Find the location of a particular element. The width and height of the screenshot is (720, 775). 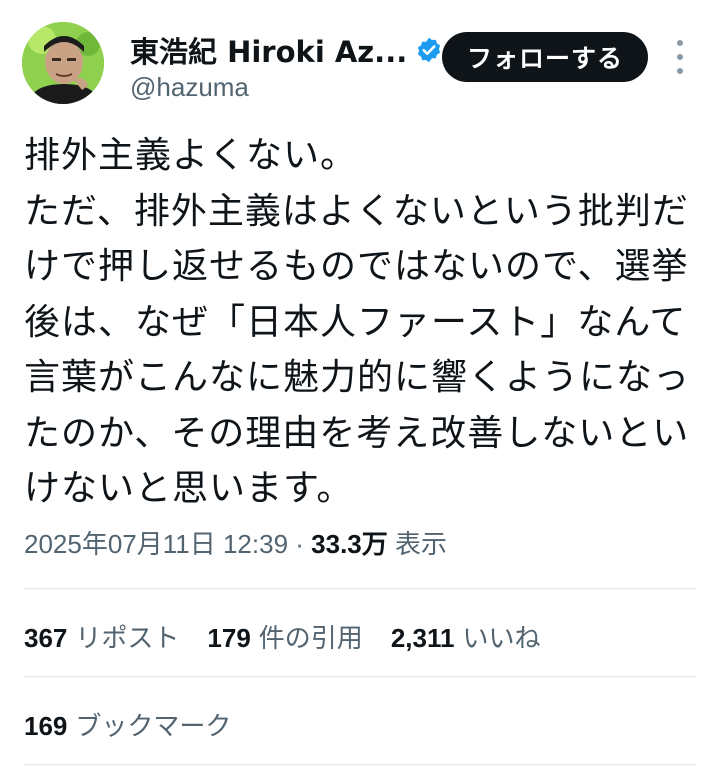

tweet-text-line: けないと思います。 is located at coordinates (189, 488).